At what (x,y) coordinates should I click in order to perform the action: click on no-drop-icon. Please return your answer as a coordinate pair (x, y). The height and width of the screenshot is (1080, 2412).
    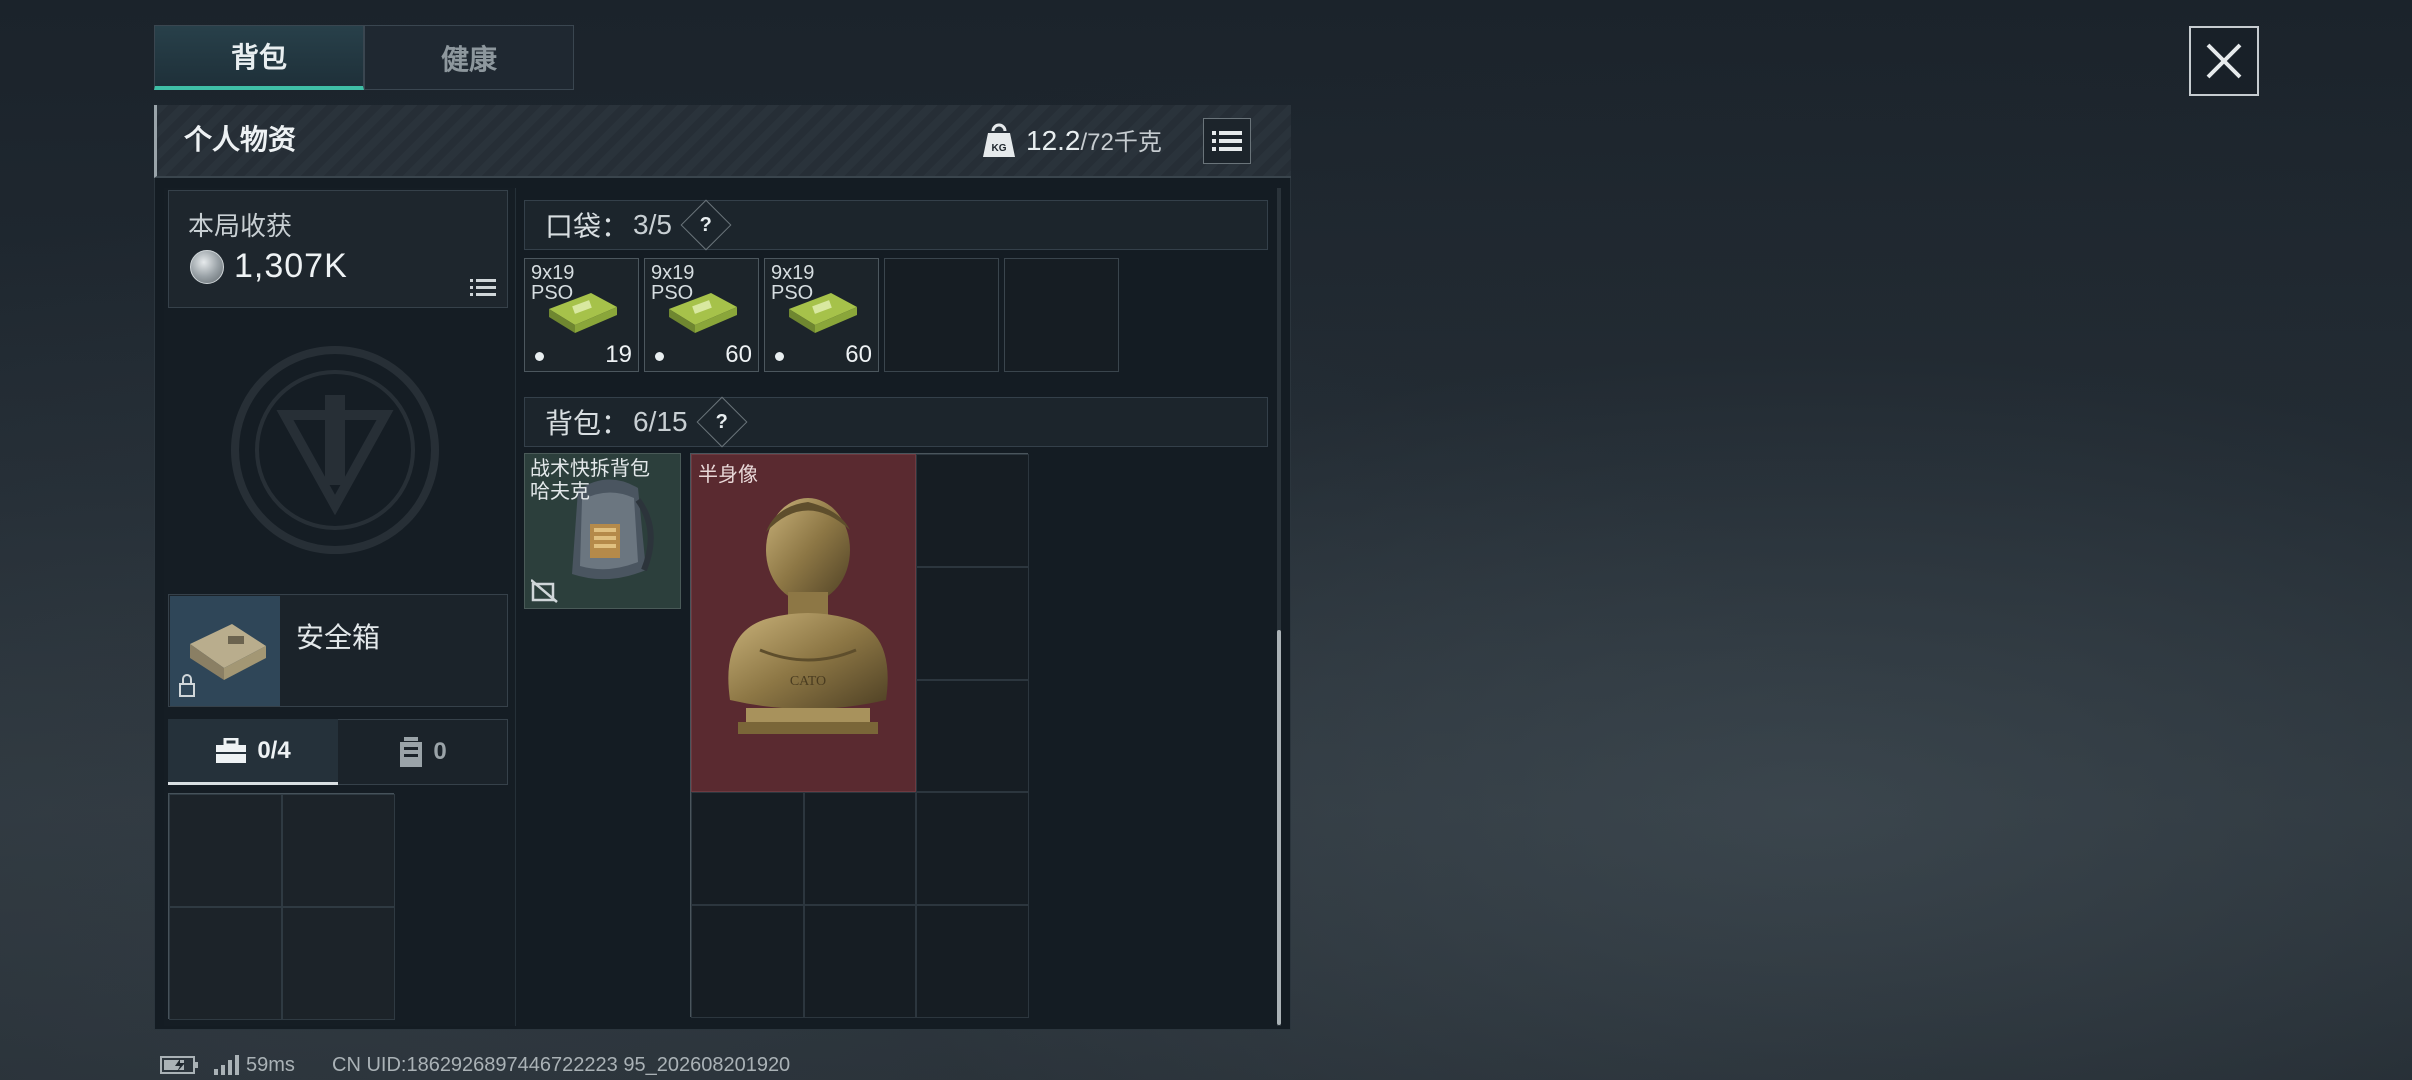
    Looking at the image, I should click on (544, 591).